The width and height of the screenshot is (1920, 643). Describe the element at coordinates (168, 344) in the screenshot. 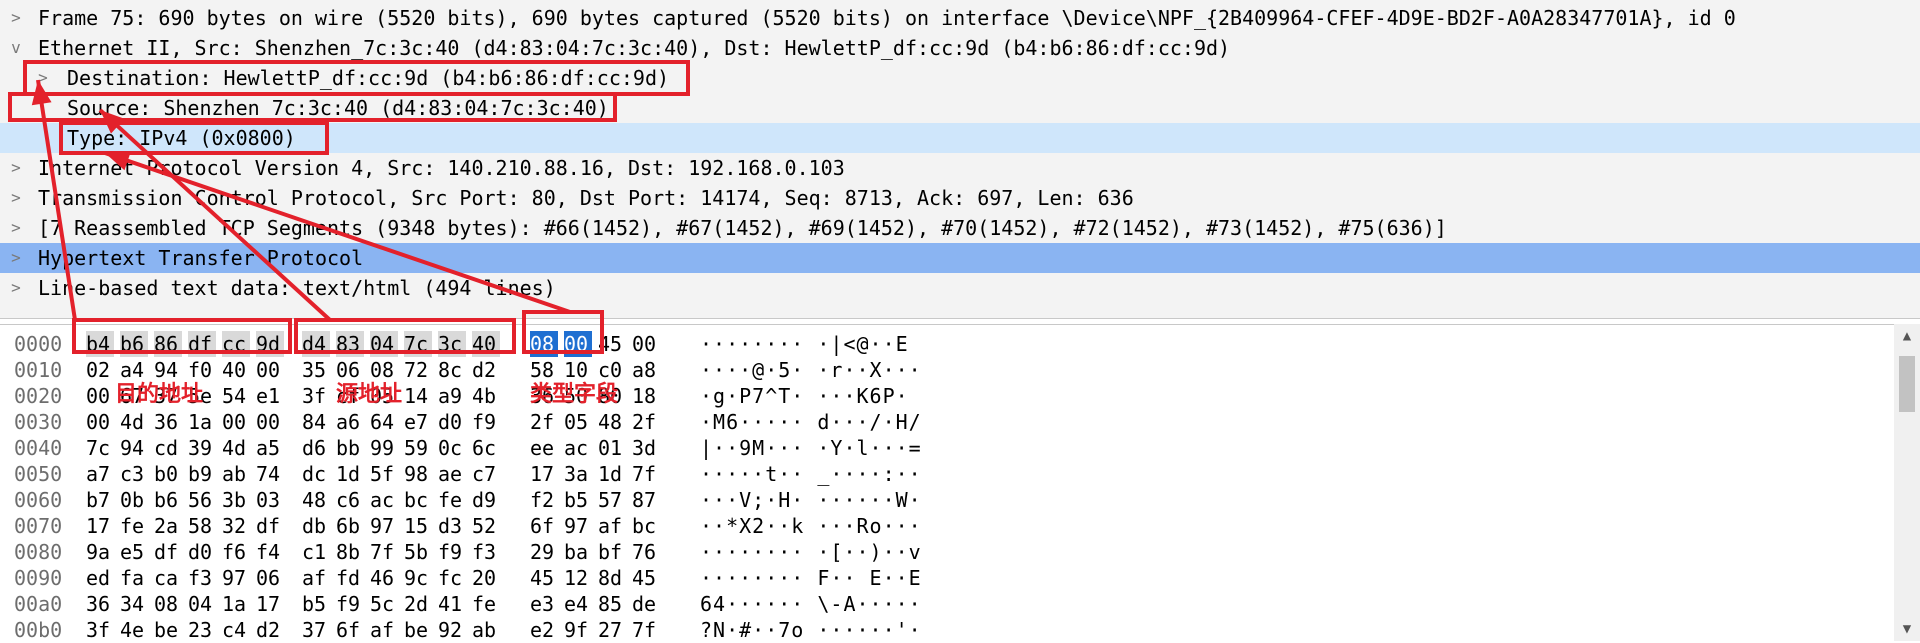

I see `hex-byte: 86` at that location.